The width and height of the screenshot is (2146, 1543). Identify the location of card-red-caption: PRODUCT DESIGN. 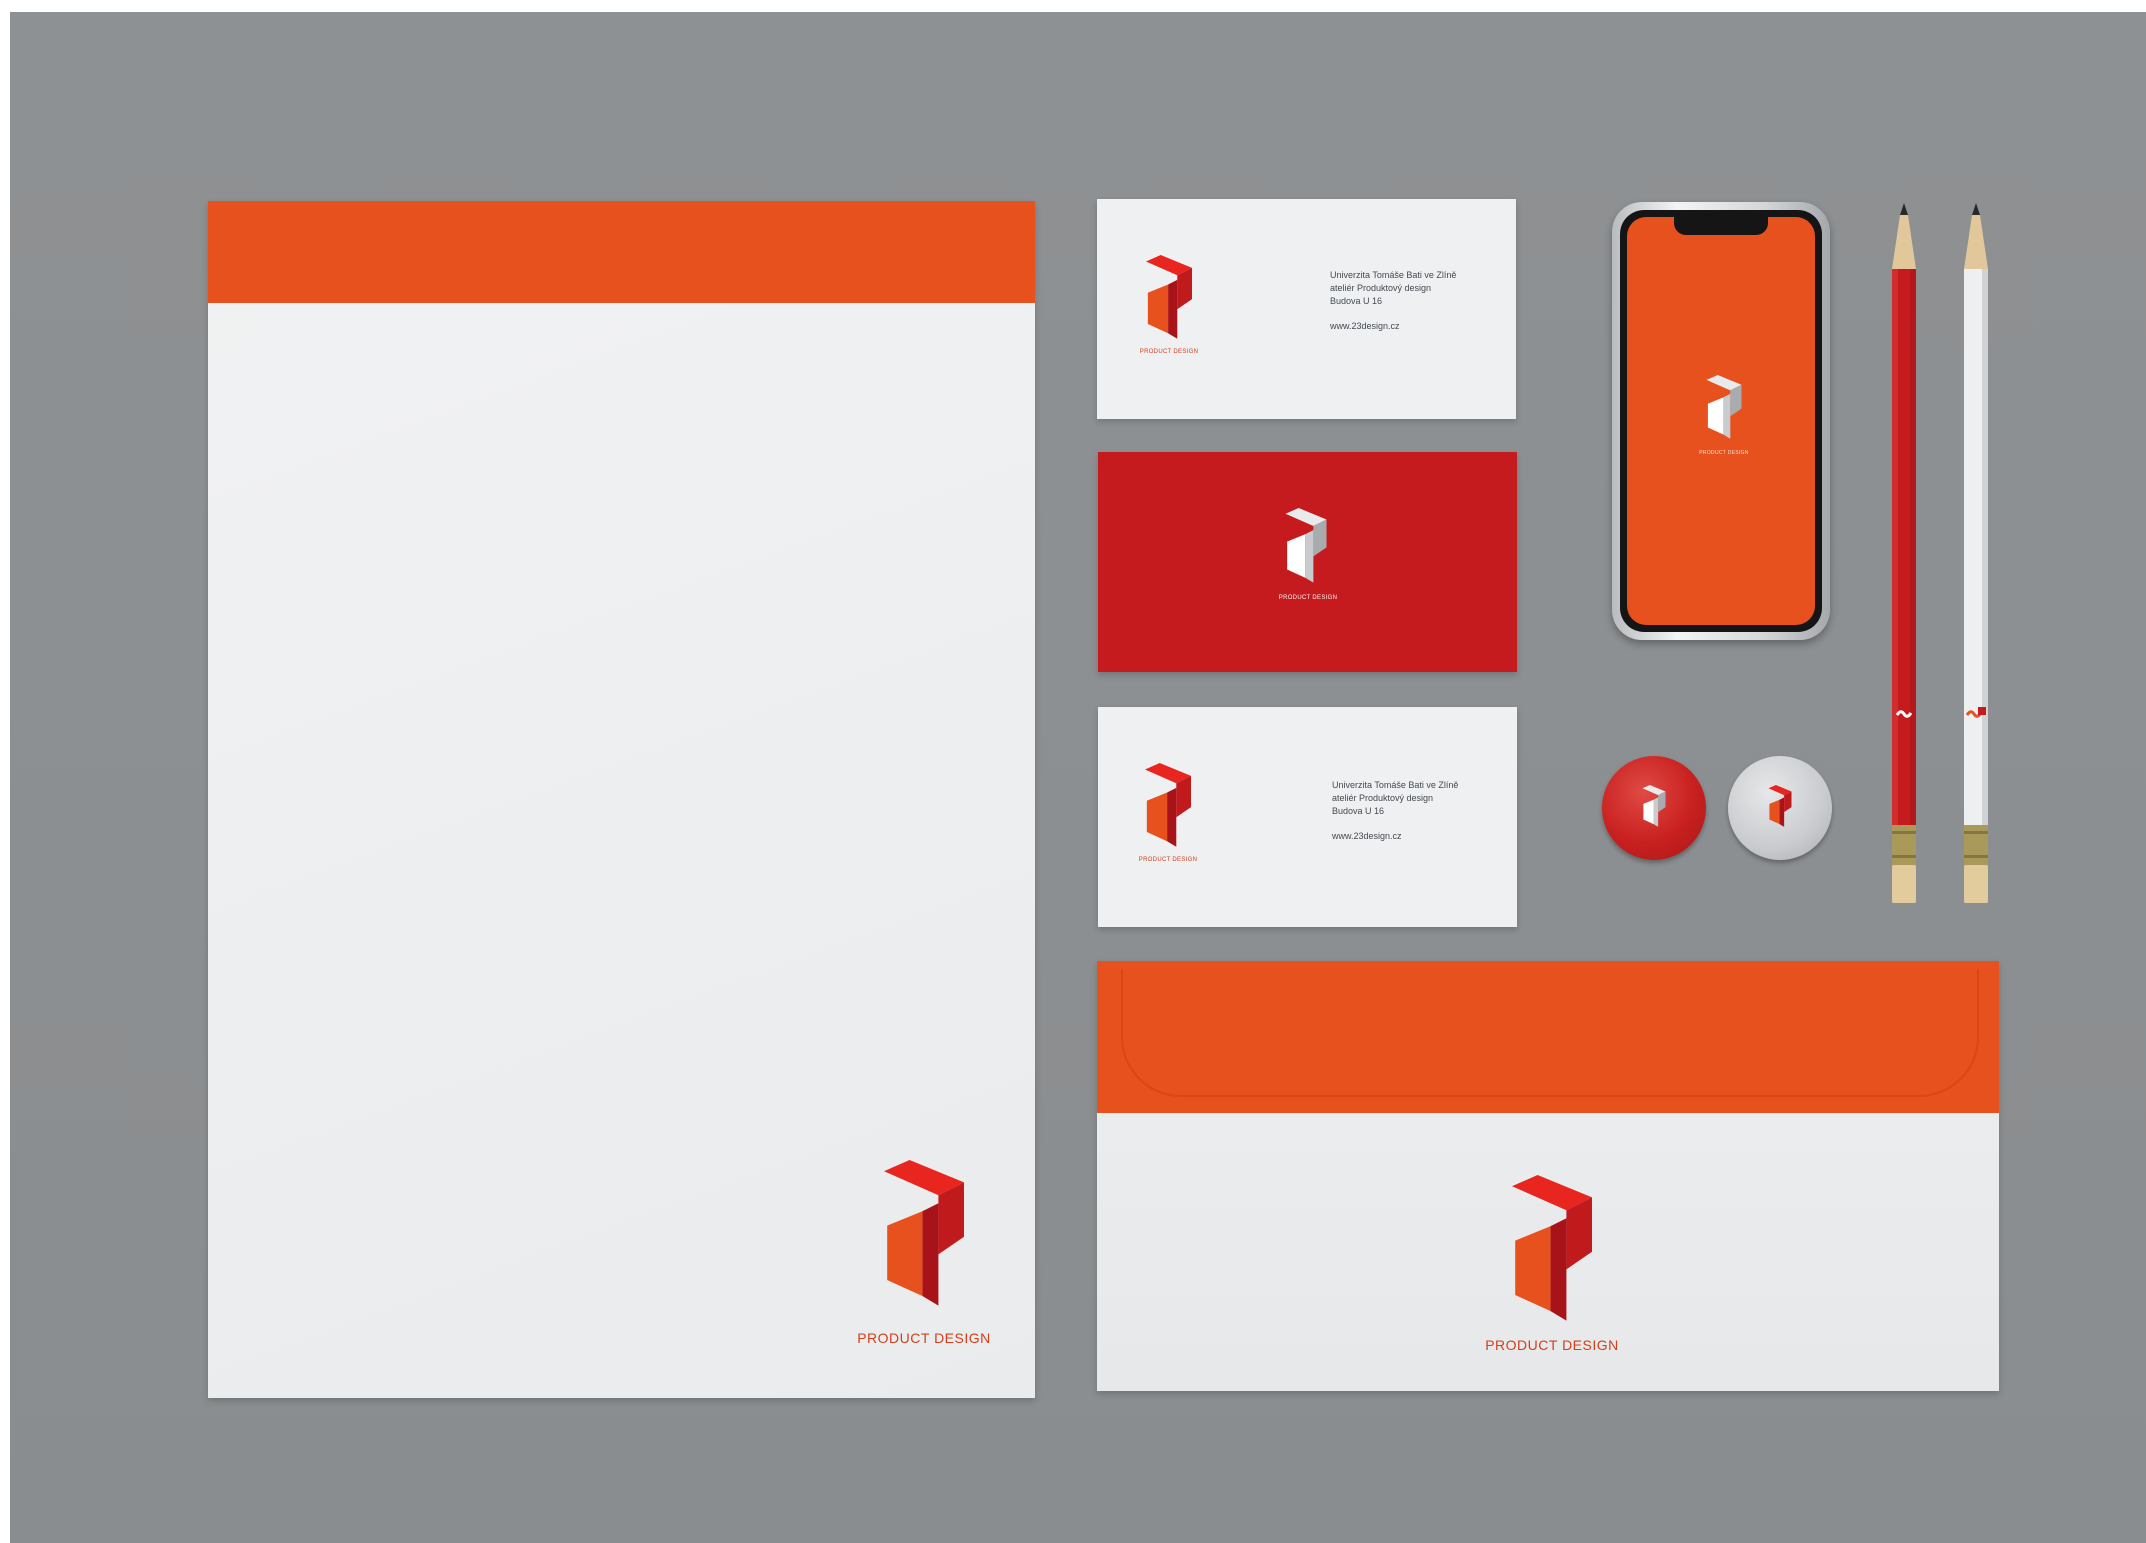
(1308, 598).